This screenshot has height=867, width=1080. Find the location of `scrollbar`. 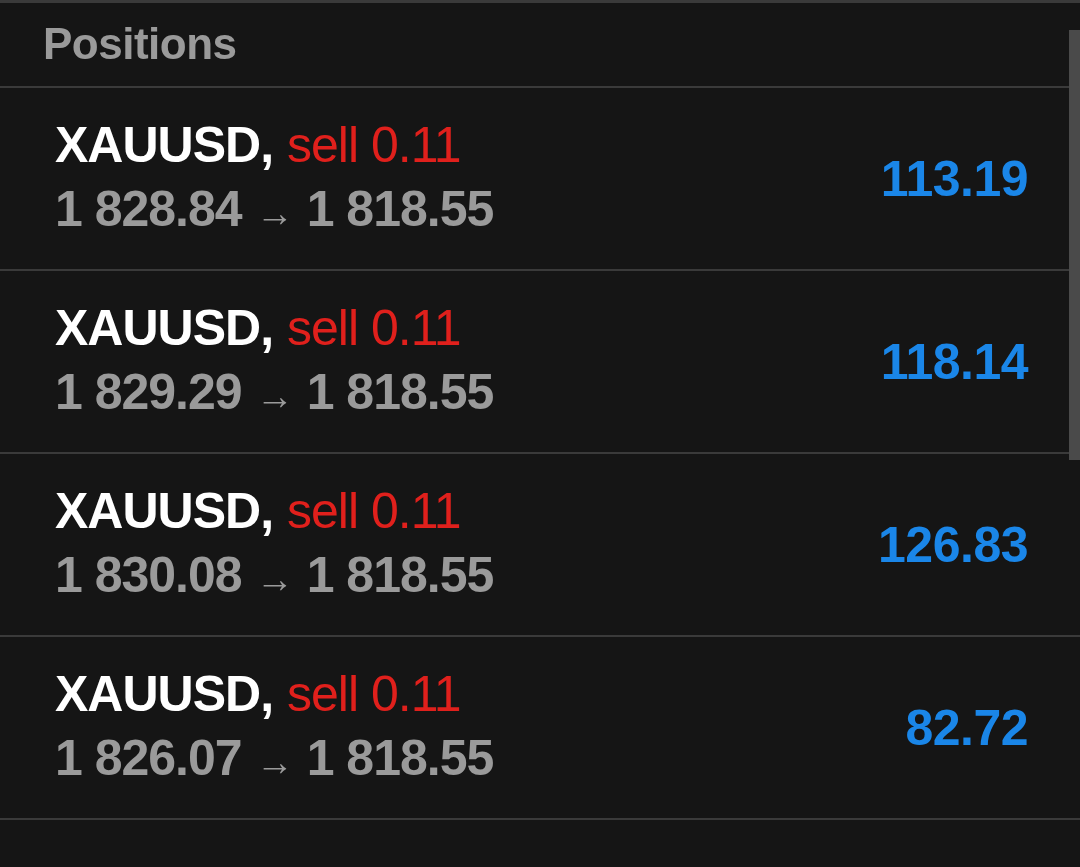

scrollbar is located at coordinates (1074, 245).